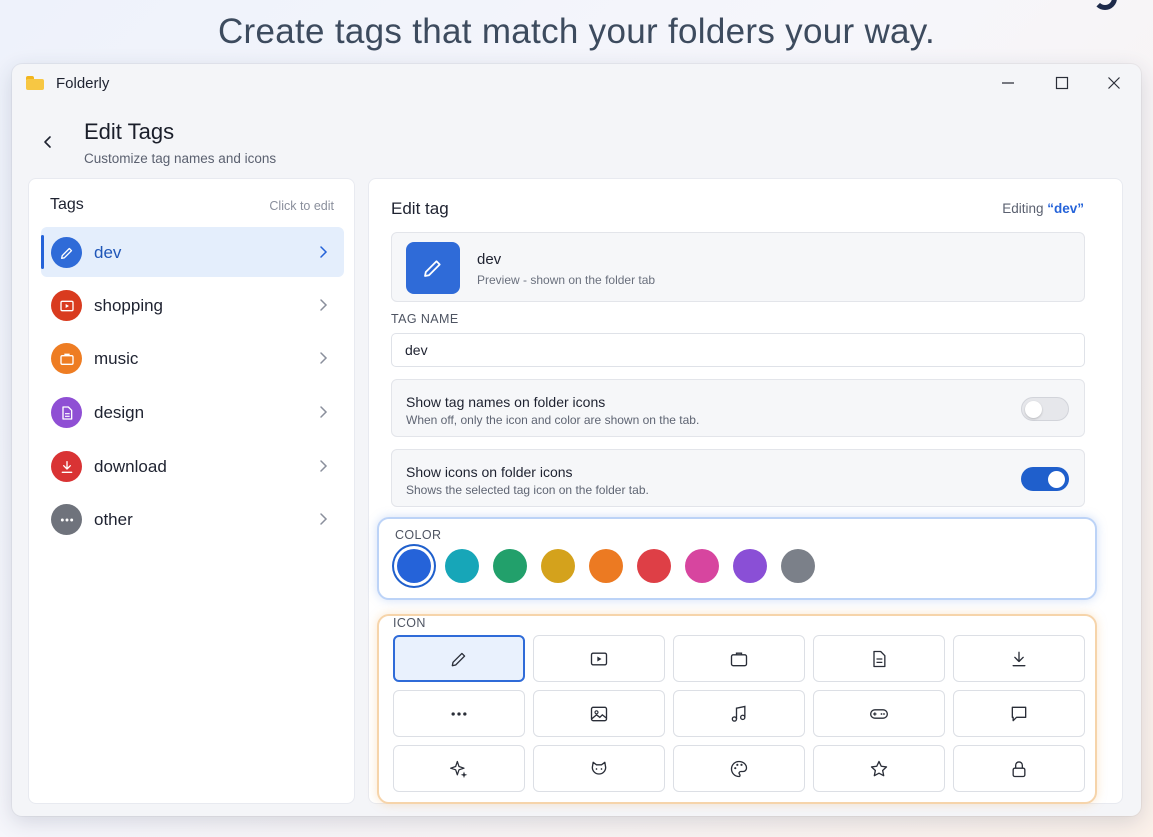  What do you see at coordinates (108, 252) in the screenshot?
I see `tag-label: dev` at bounding box center [108, 252].